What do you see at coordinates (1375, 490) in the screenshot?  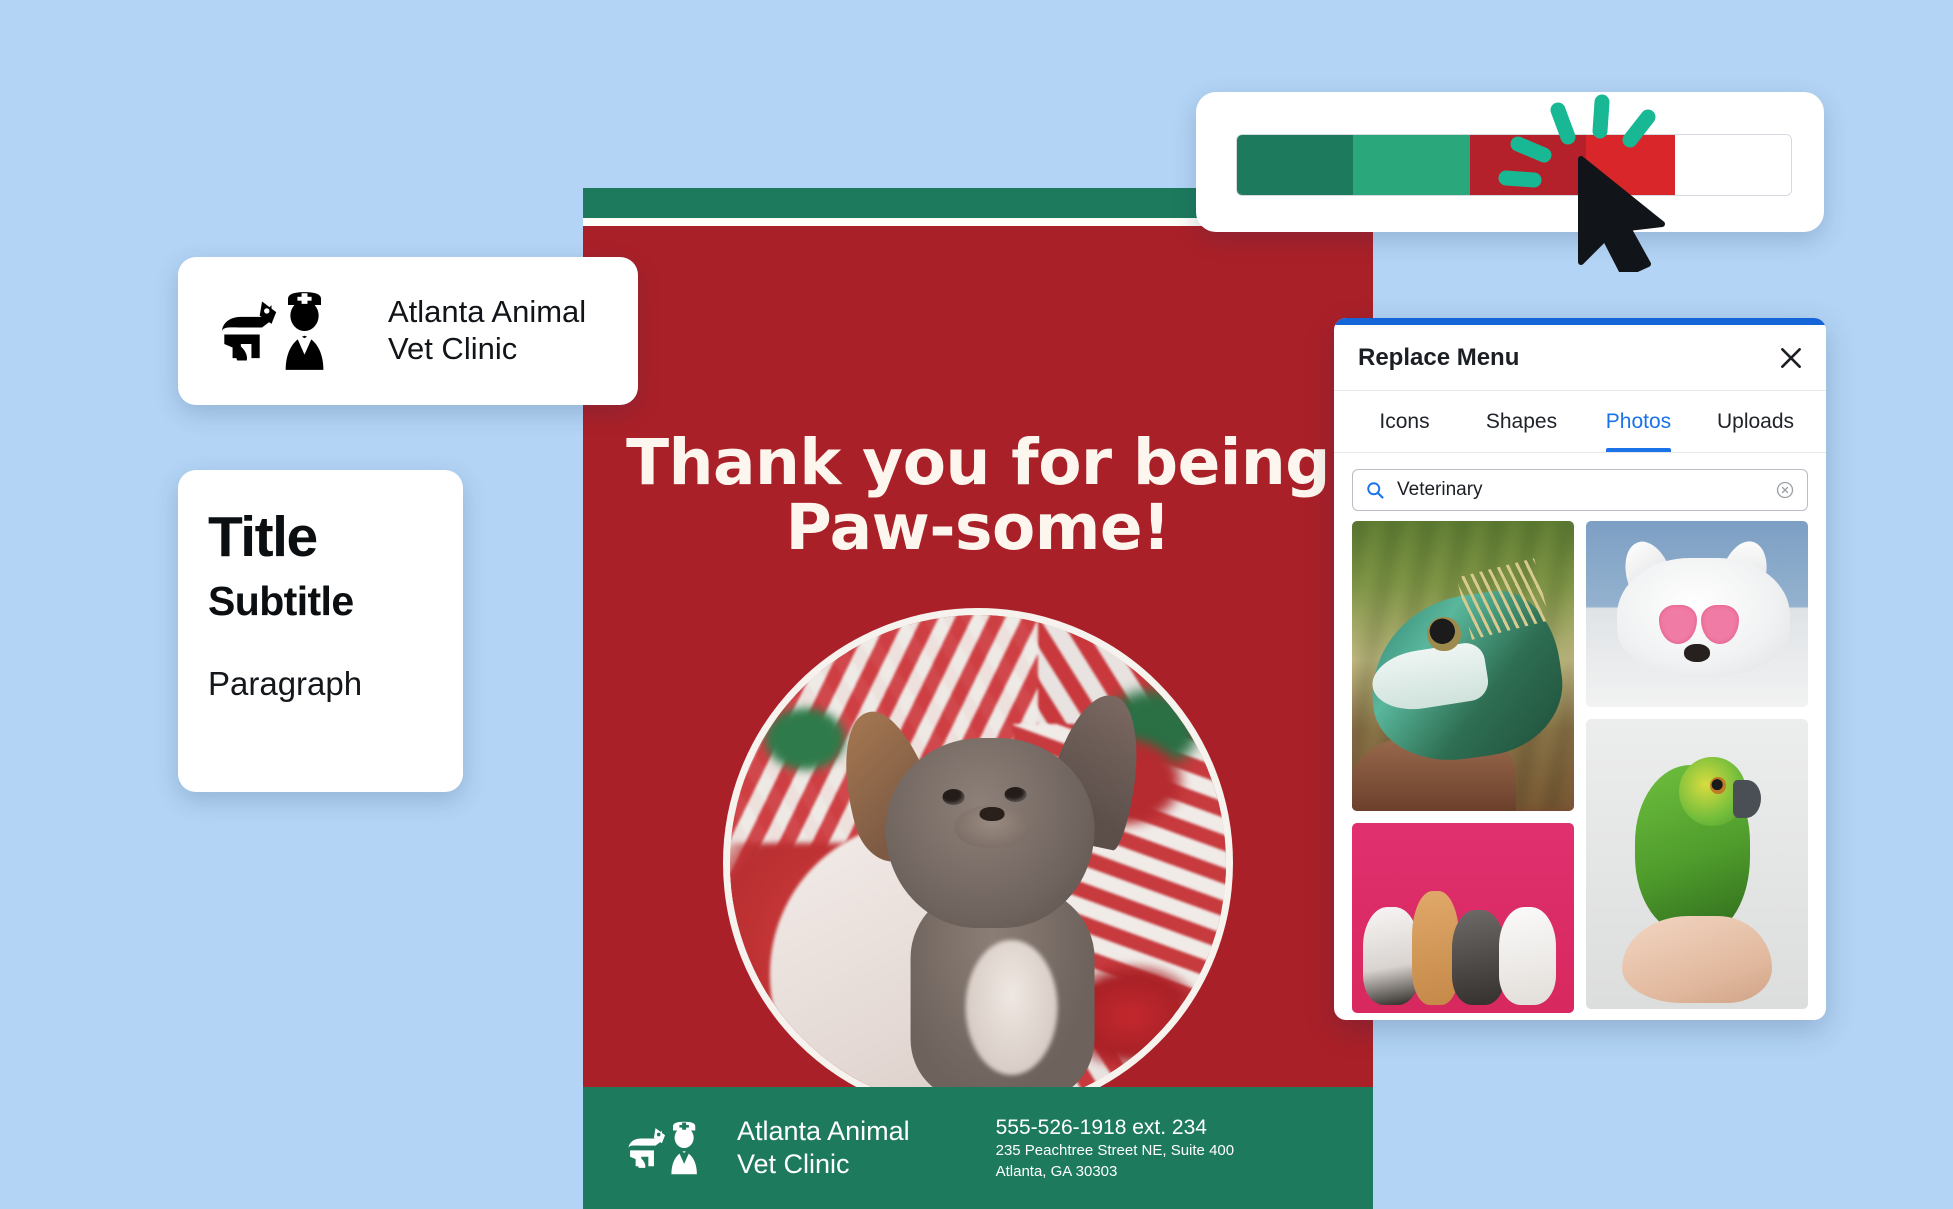 I see `search-icon` at bounding box center [1375, 490].